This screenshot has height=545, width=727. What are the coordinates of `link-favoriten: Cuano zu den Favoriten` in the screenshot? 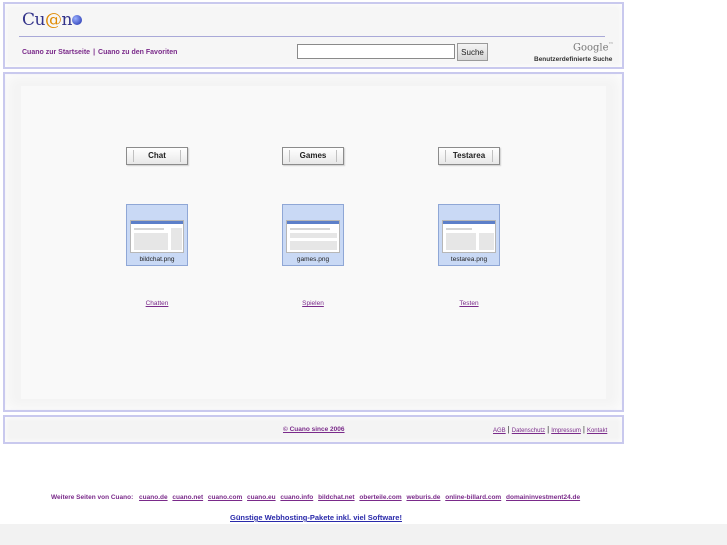 It's located at (137, 52).